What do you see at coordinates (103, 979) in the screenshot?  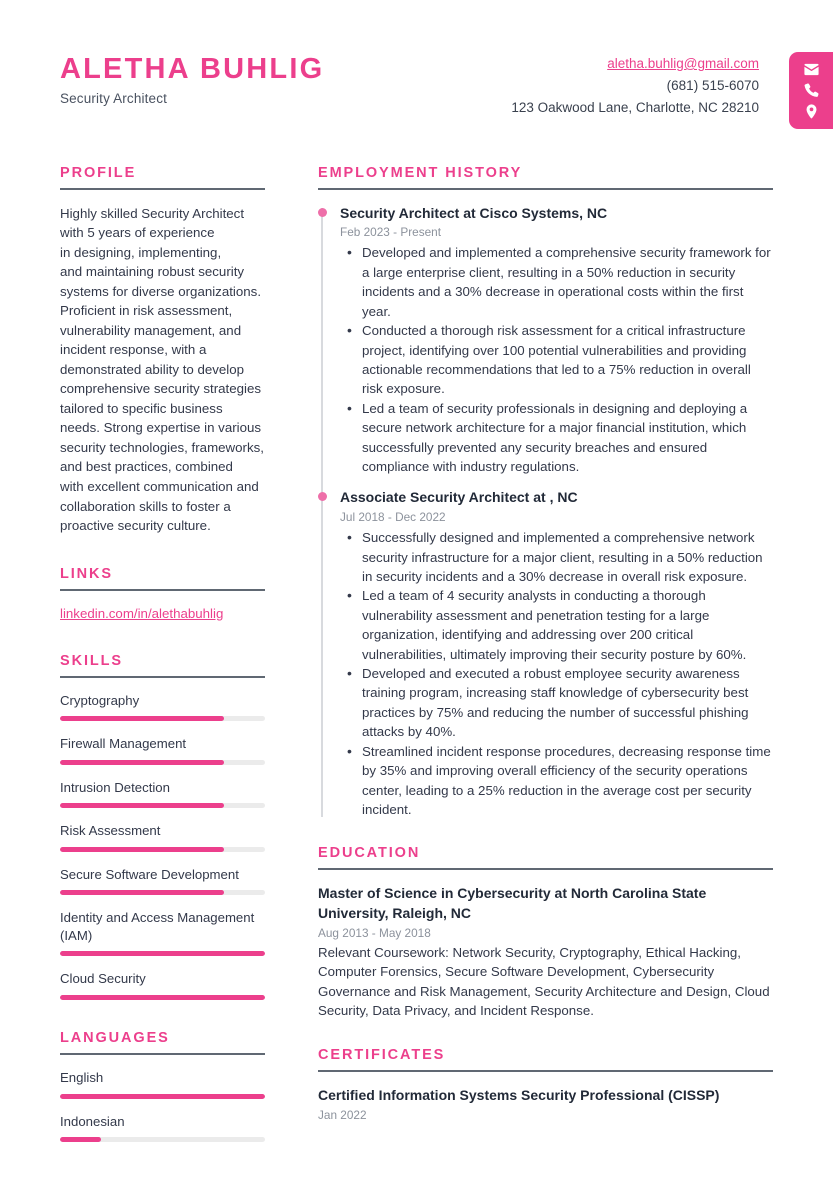 I see `skill-label: Cloud Security` at bounding box center [103, 979].